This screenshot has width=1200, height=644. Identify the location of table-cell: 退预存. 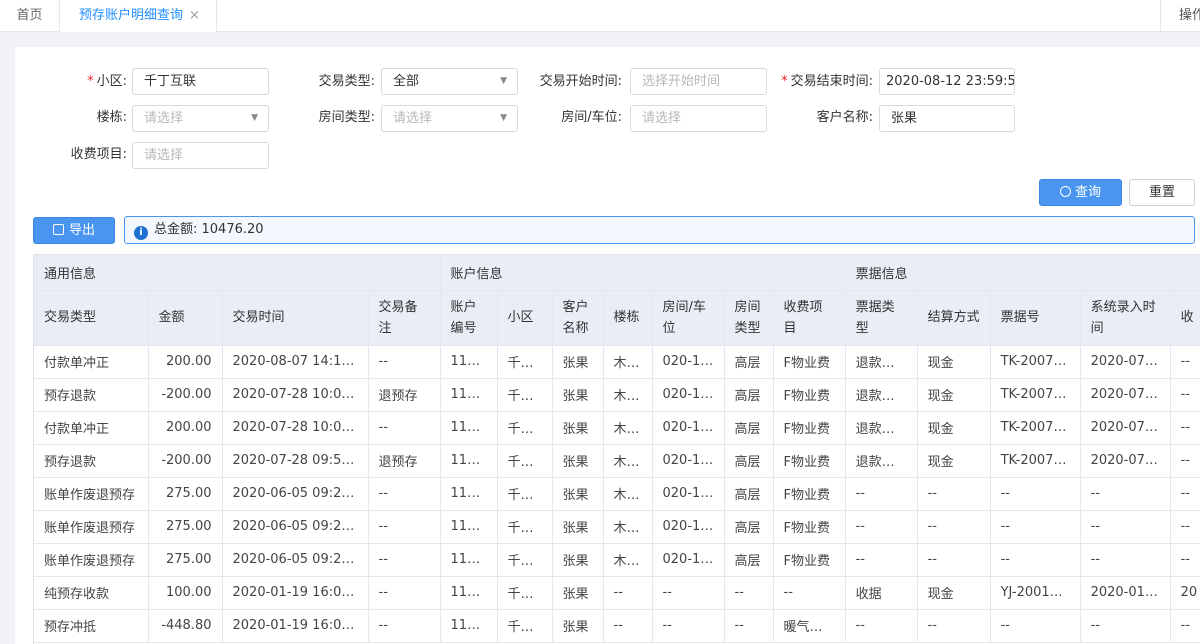
(404, 395).